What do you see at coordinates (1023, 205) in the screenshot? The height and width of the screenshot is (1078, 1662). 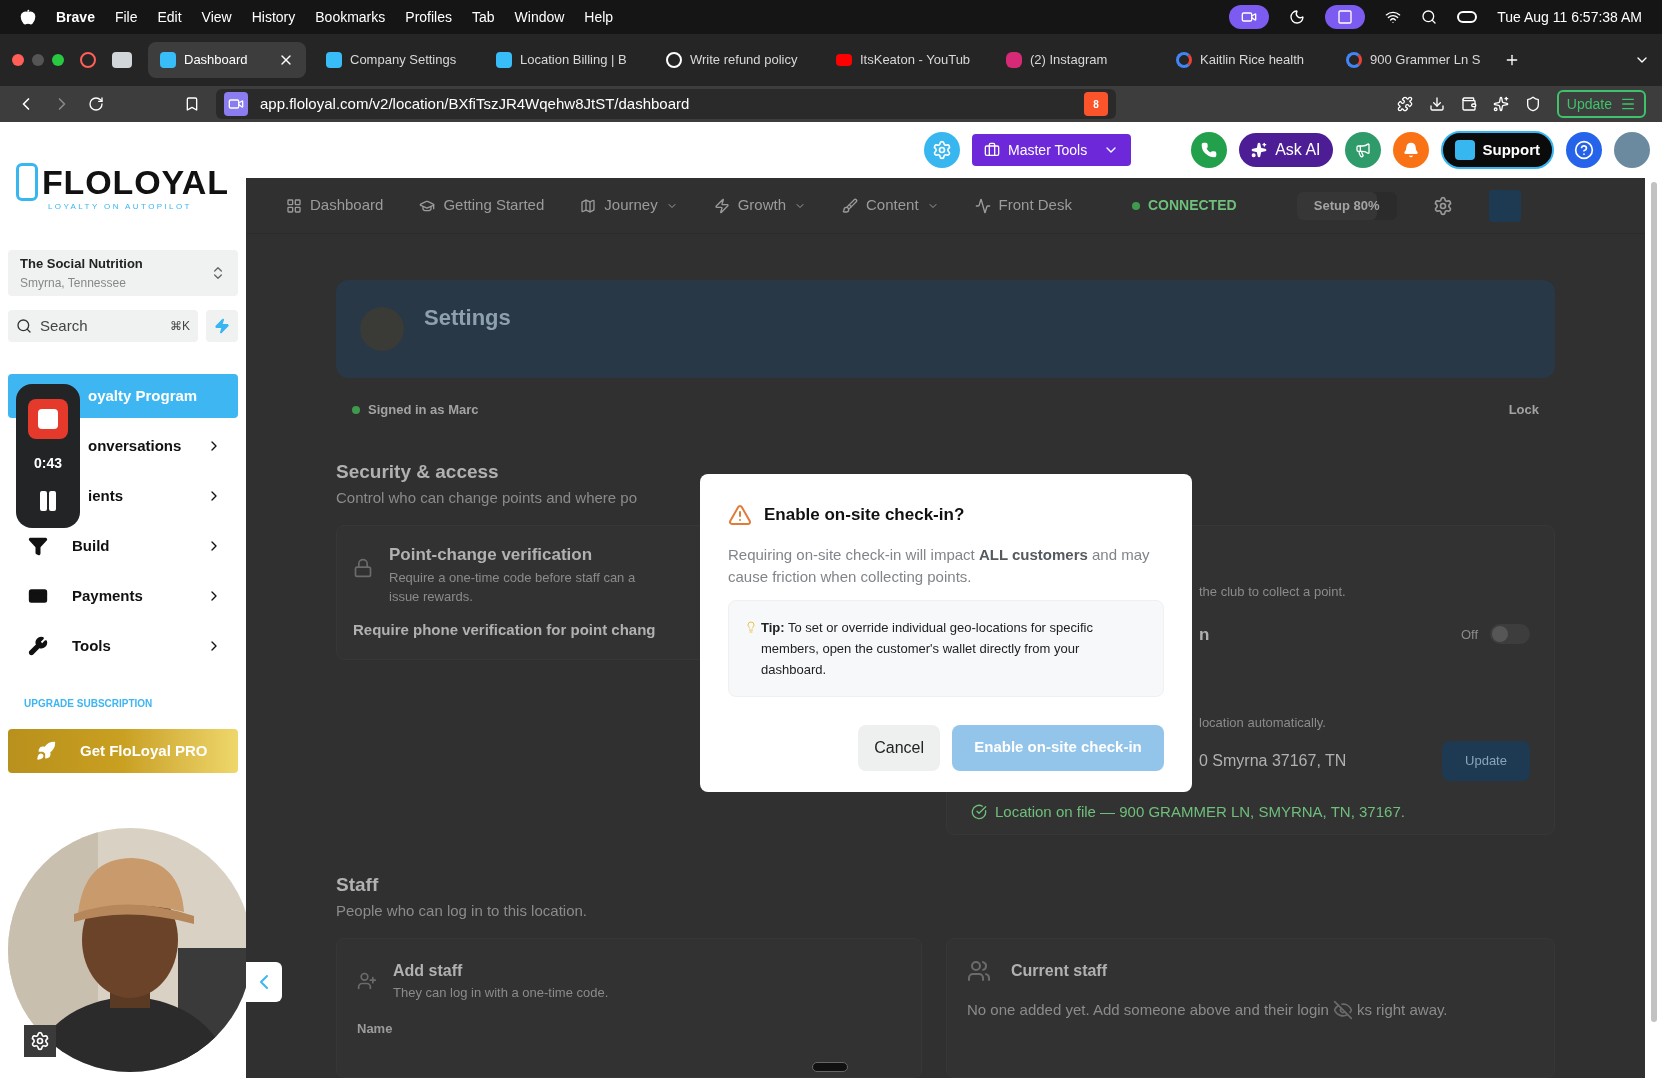 I see `top-nav-item: Front Desk` at bounding box center [1023, 205].